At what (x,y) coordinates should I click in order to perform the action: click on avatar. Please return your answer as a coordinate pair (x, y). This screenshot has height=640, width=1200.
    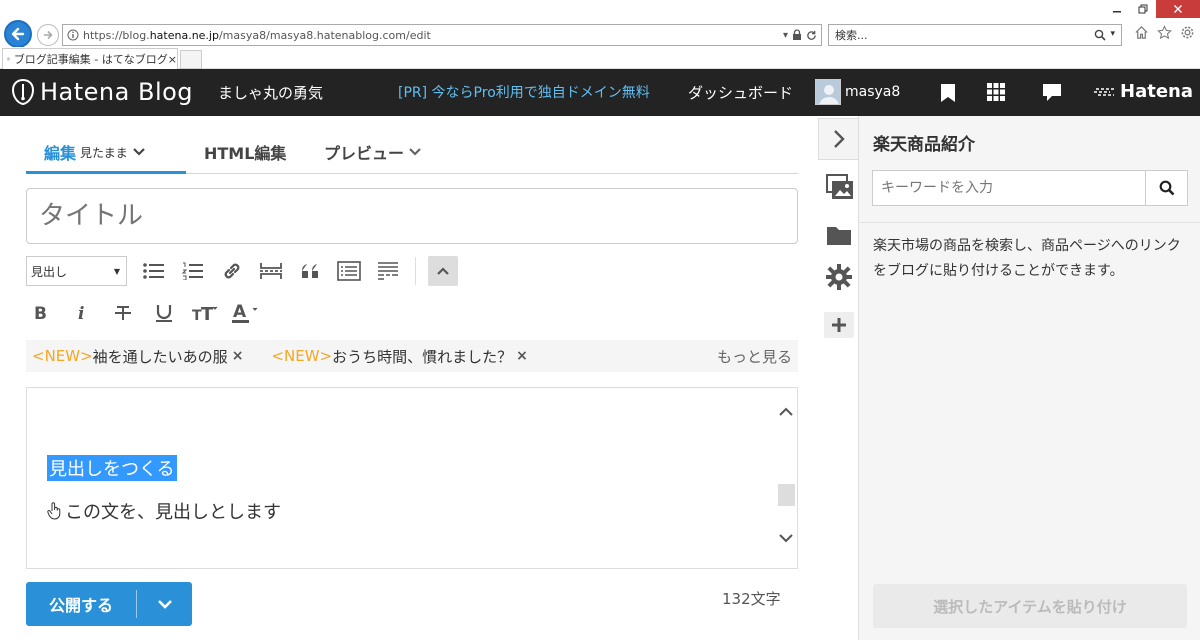
    Looking at the image, I should click on (828, 92).